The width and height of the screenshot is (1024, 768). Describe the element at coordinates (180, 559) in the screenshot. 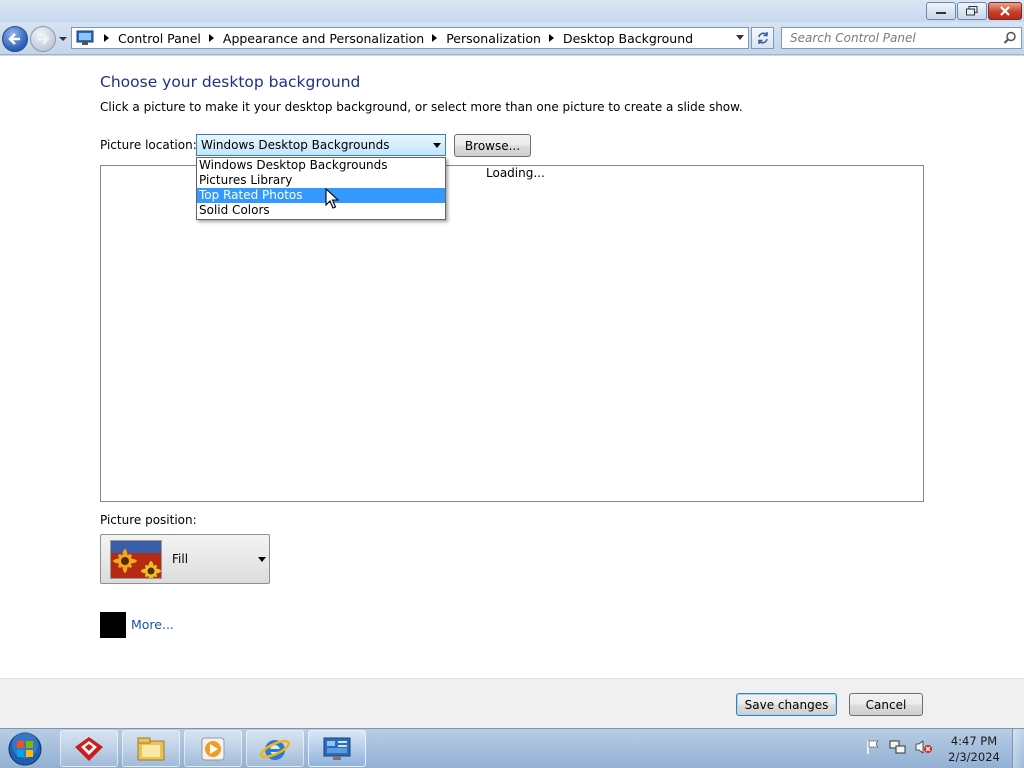

I see `picture-position-value: Fill` at that location.